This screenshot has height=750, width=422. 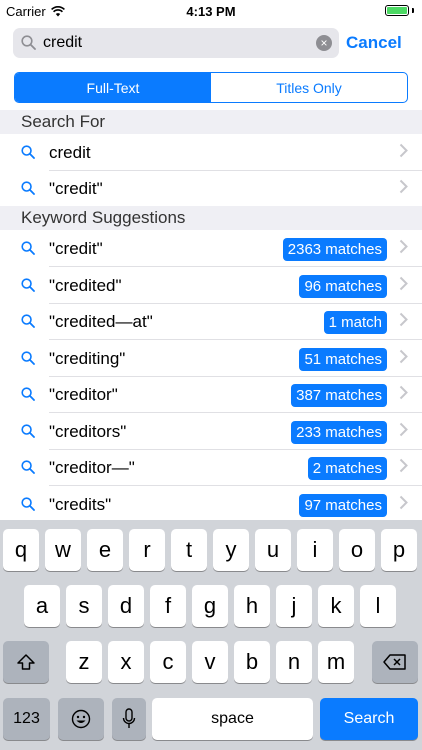 I want to click on microphone-icon, so click(x=129, y=718).